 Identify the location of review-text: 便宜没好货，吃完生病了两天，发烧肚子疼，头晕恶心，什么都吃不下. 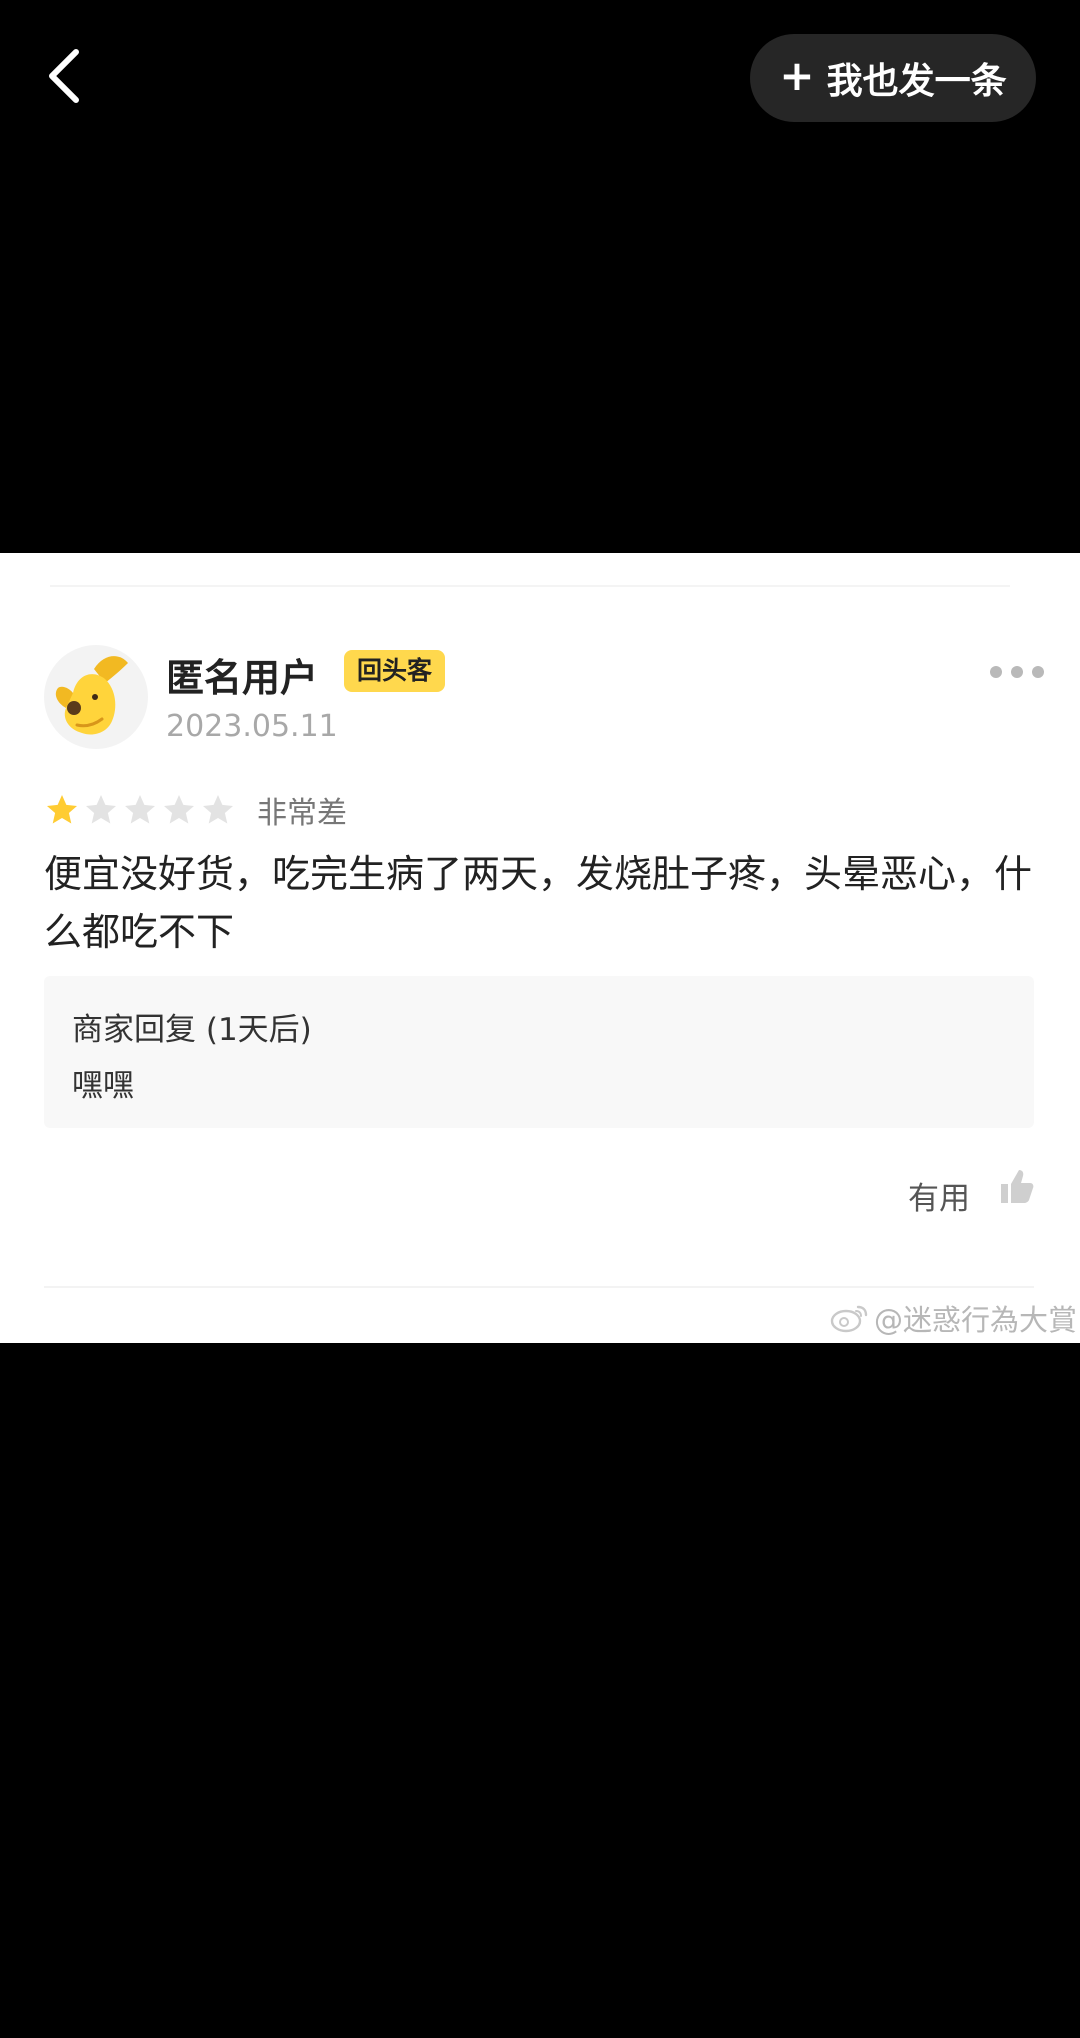
(538, 903).